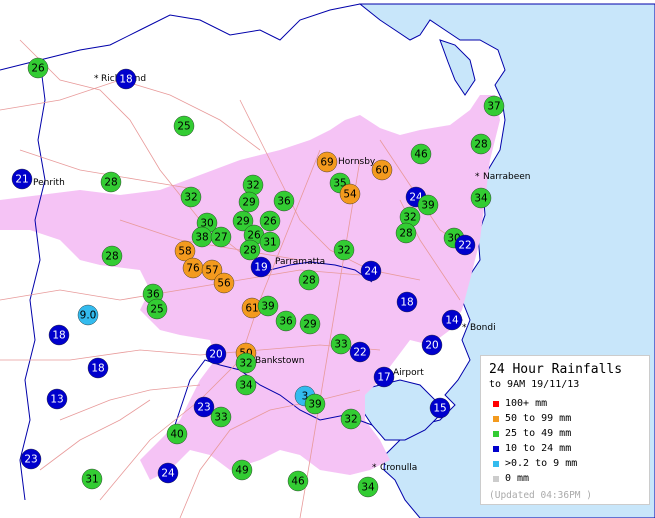  I want to click on station-marker: 54, so click(350, 194).